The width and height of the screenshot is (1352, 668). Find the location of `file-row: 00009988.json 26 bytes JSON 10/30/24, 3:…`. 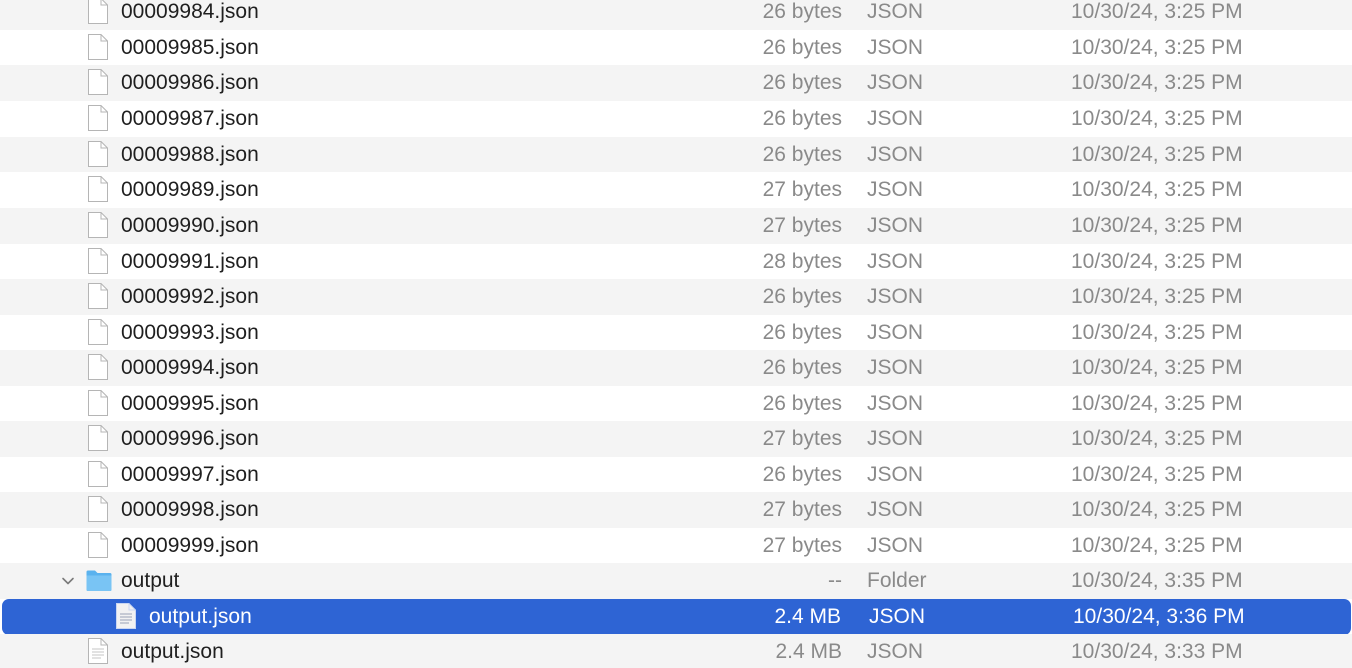

file-row: 00009988.json 26 bytes JSON 10/30/24, 3:… is located at coordinates (676, 155).